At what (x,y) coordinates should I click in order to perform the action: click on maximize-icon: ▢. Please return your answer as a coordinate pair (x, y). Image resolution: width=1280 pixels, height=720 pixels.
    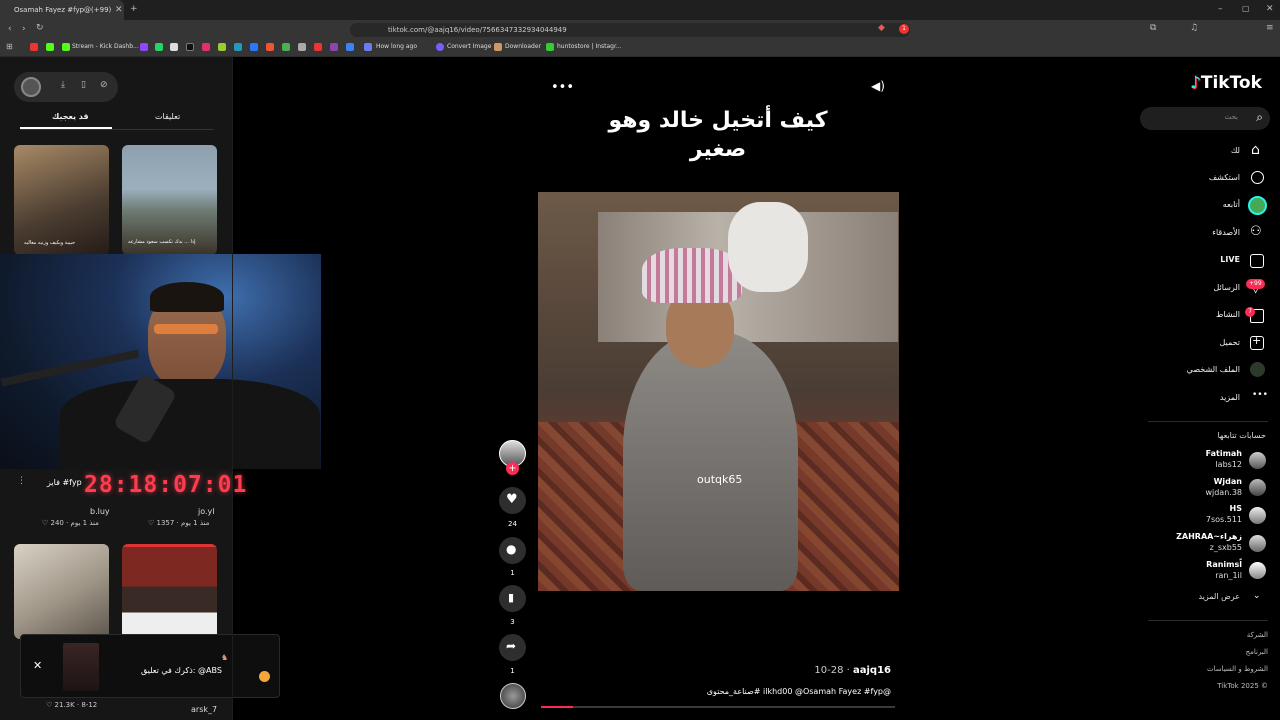
    Looking at the image, I should click on (1246, 9).